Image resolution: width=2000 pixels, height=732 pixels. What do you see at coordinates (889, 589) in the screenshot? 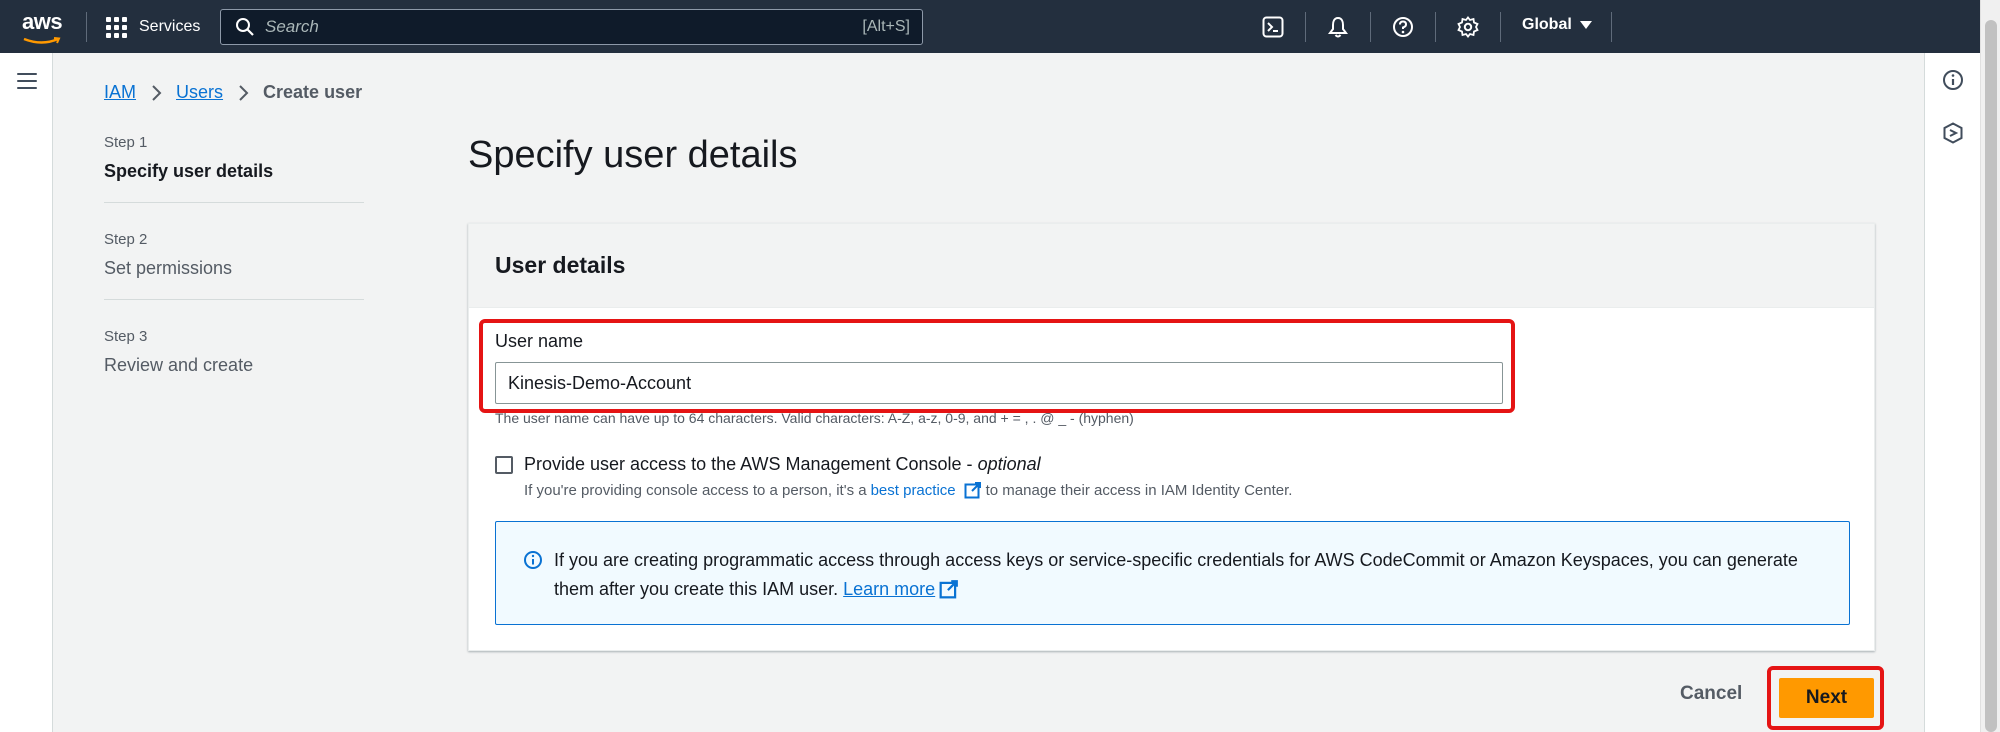
I see `learn-more-link: Learn more` at bounding box center [889, 589].